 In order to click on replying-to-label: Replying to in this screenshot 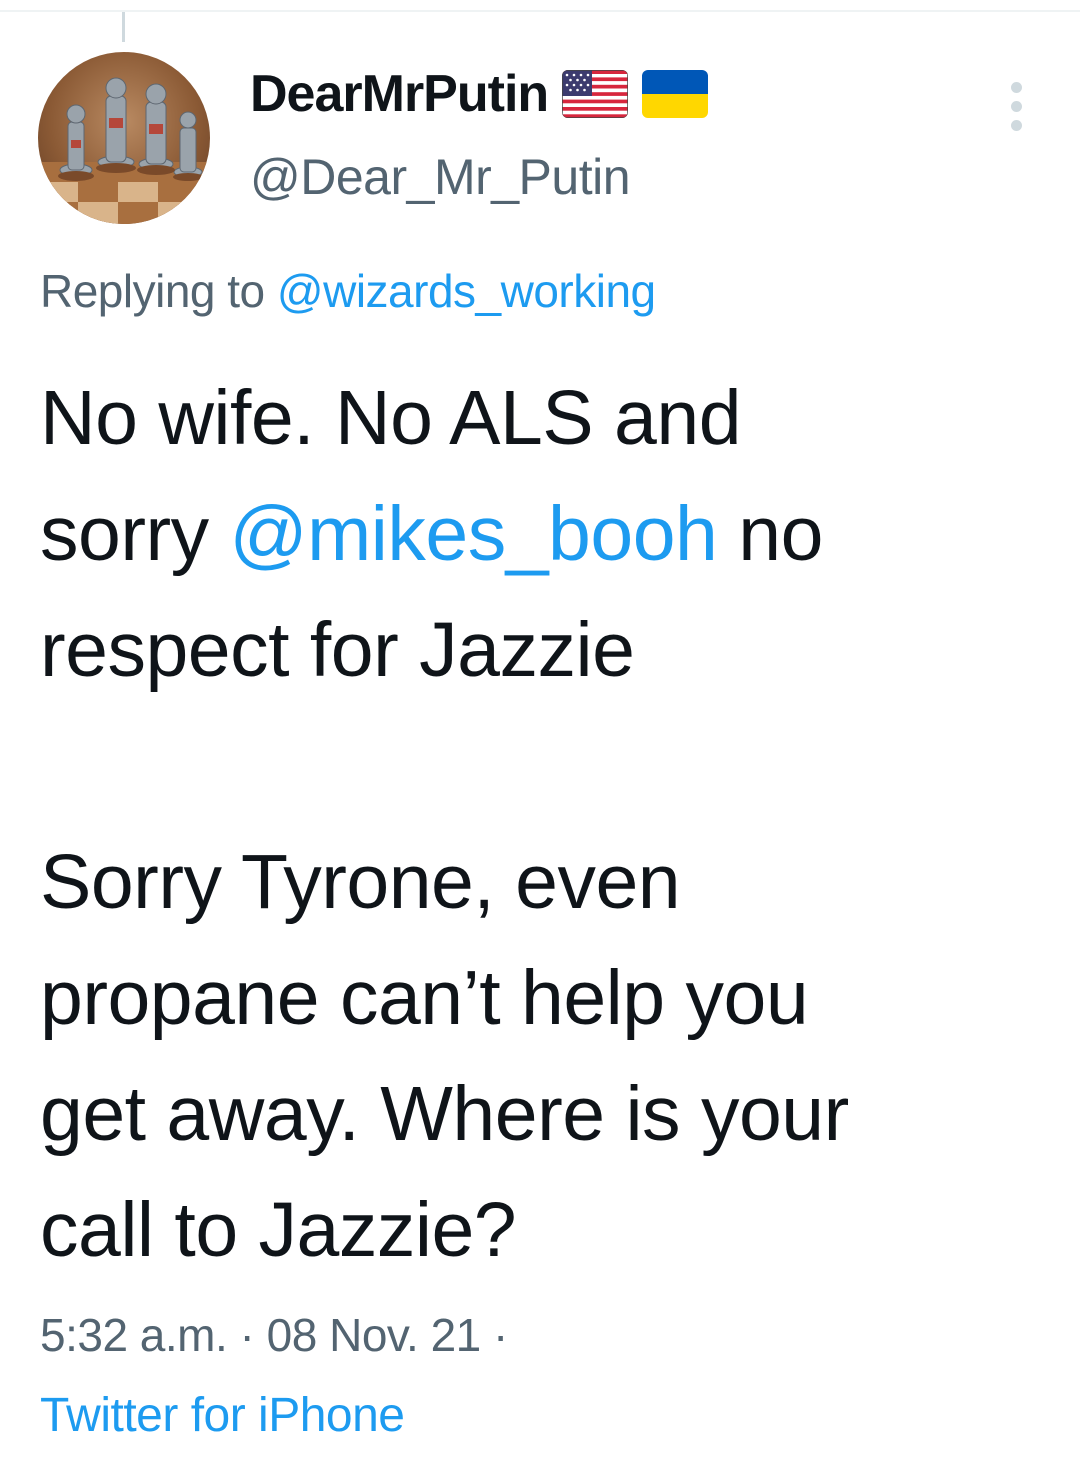, I will do `click(152, 291)`.